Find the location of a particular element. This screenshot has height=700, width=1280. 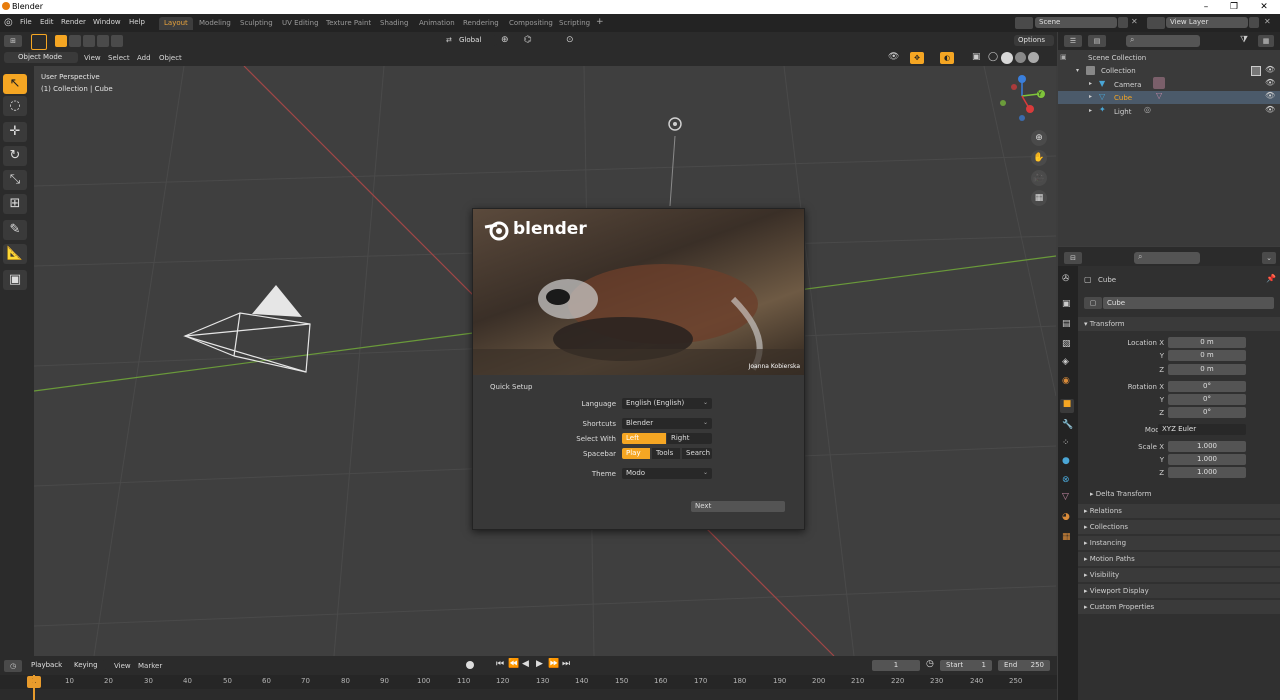

particles-tab-icon: ⁘ is located at coordinates (1066, 443).